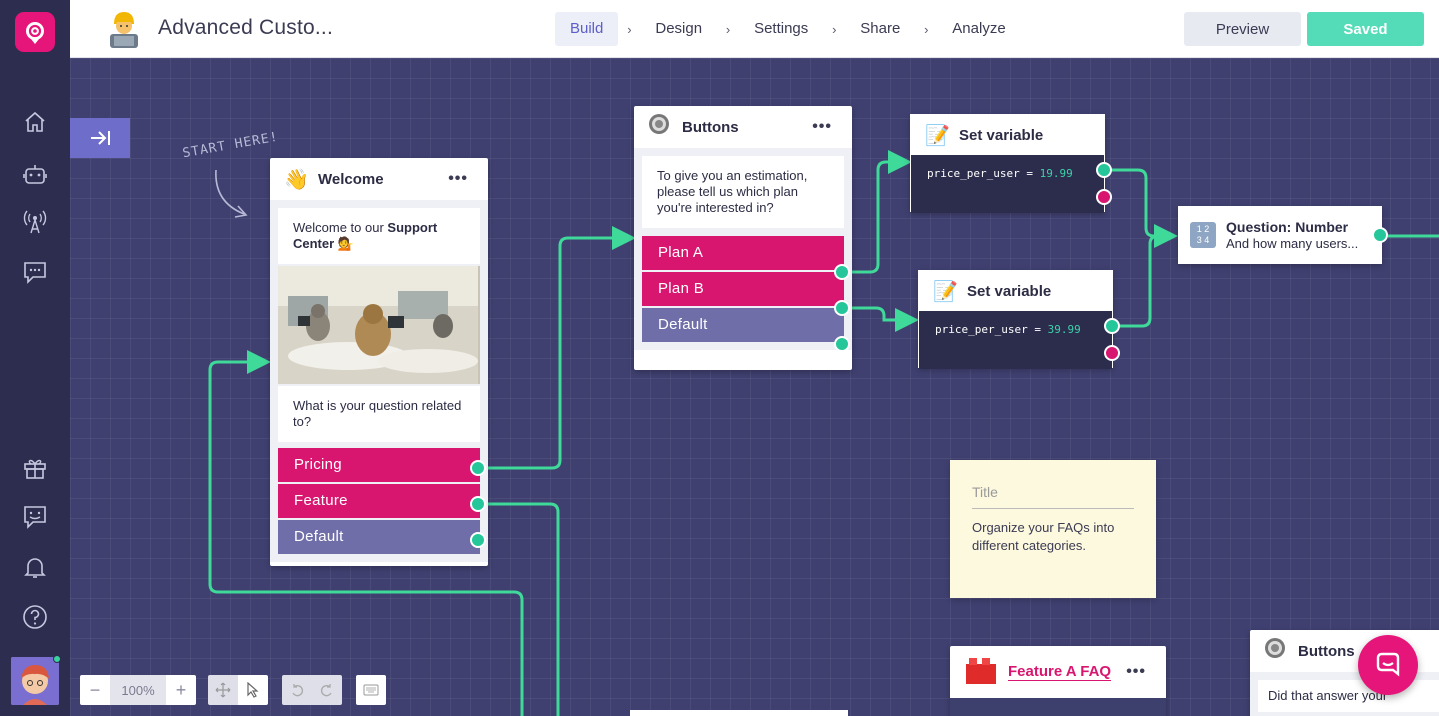  I want to click on gift-icon, so click(35, 468).